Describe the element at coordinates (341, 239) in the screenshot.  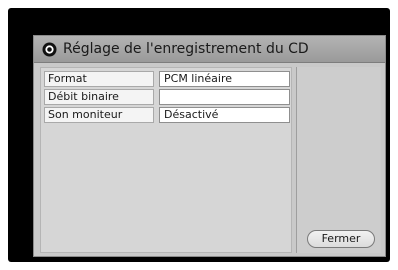
I see `close-button: Fermer` at that location.